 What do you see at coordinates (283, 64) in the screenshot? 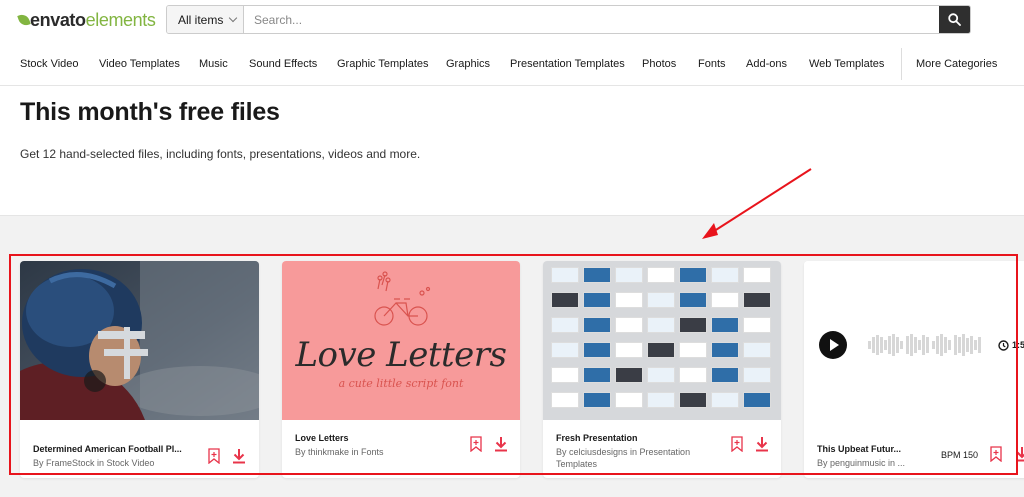
I see `nav-sound-effects: Sound Effects` at bounding box center [283, 64].